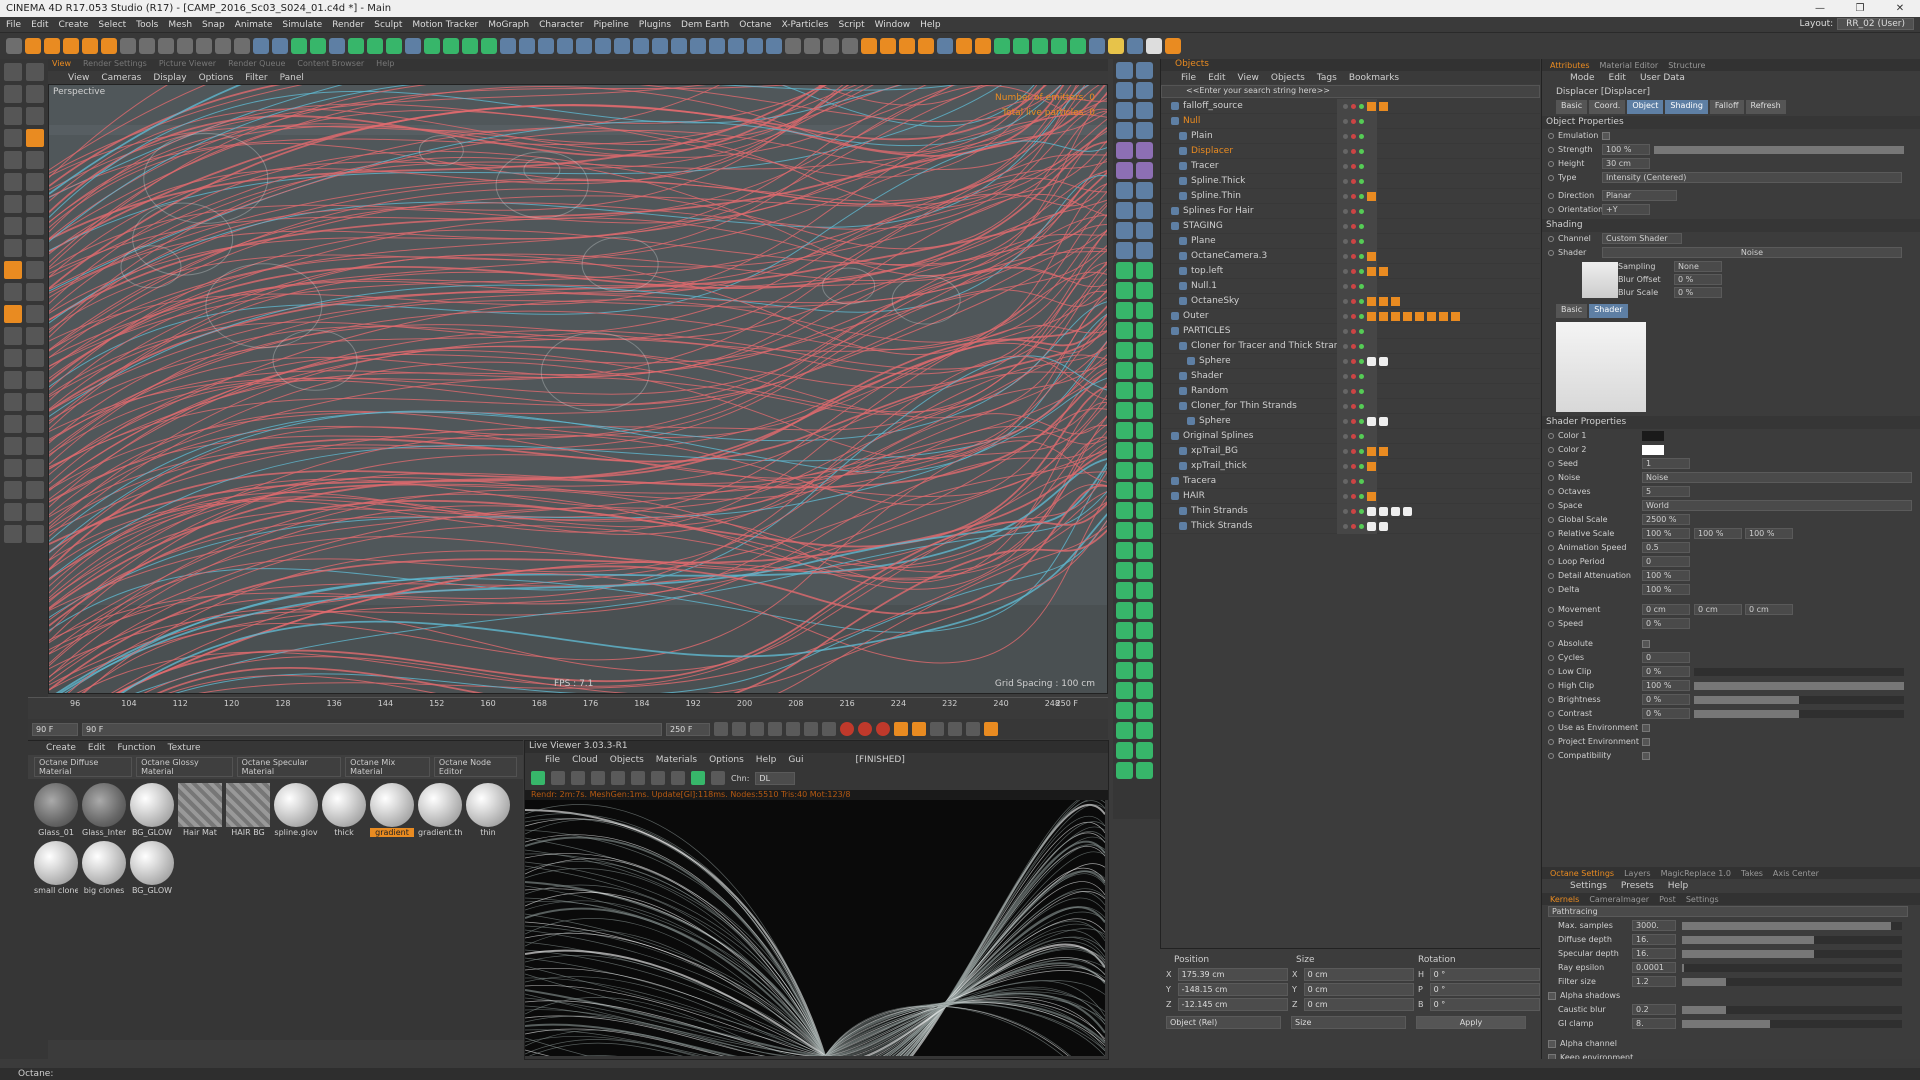 This screenshot has height=1080, width=1920. Describe the element at coordinates (973, 729) in the screenshot. I see `pla-key-icon` at that location.